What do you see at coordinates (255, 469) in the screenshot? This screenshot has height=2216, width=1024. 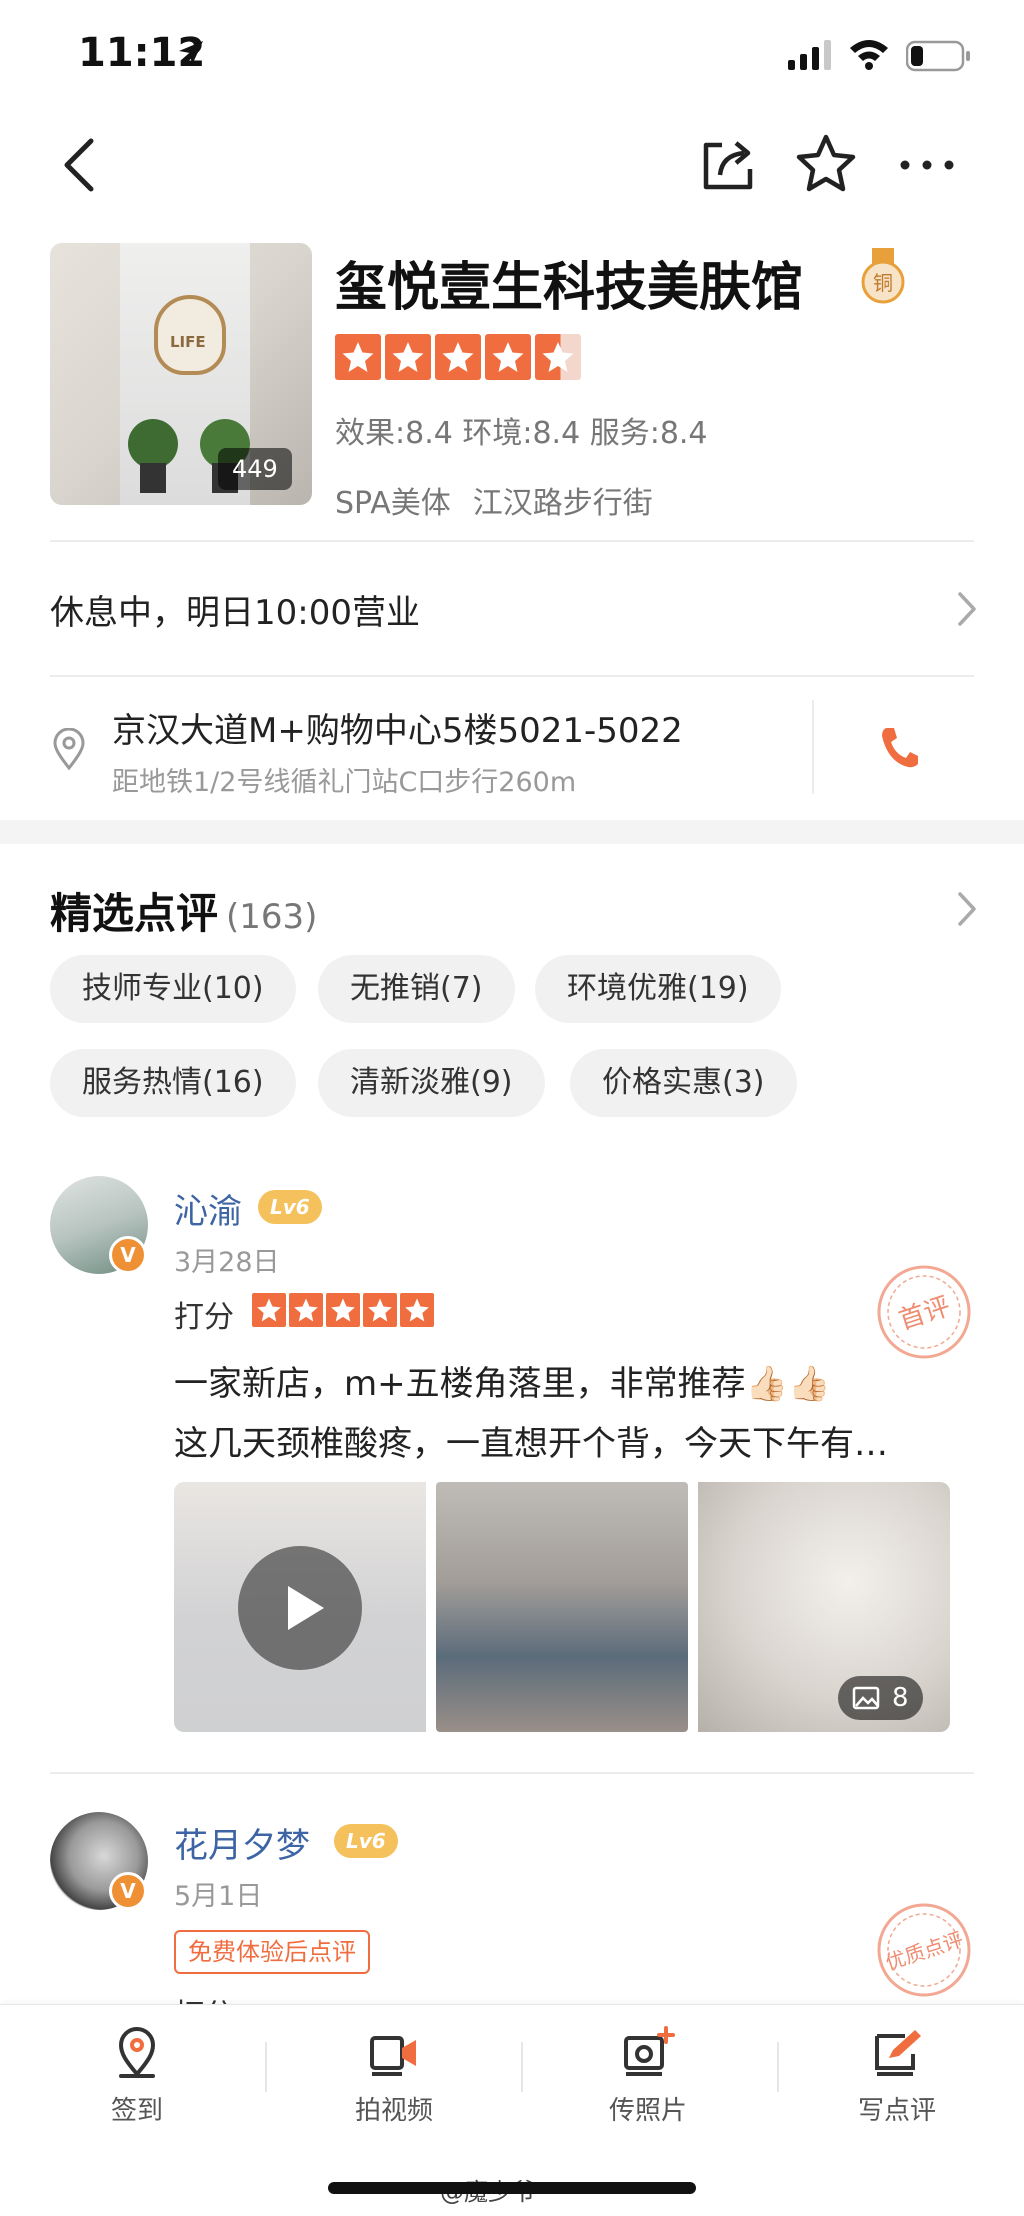 I see `photo-count-badge: 449` at bounding box center [255, 469].